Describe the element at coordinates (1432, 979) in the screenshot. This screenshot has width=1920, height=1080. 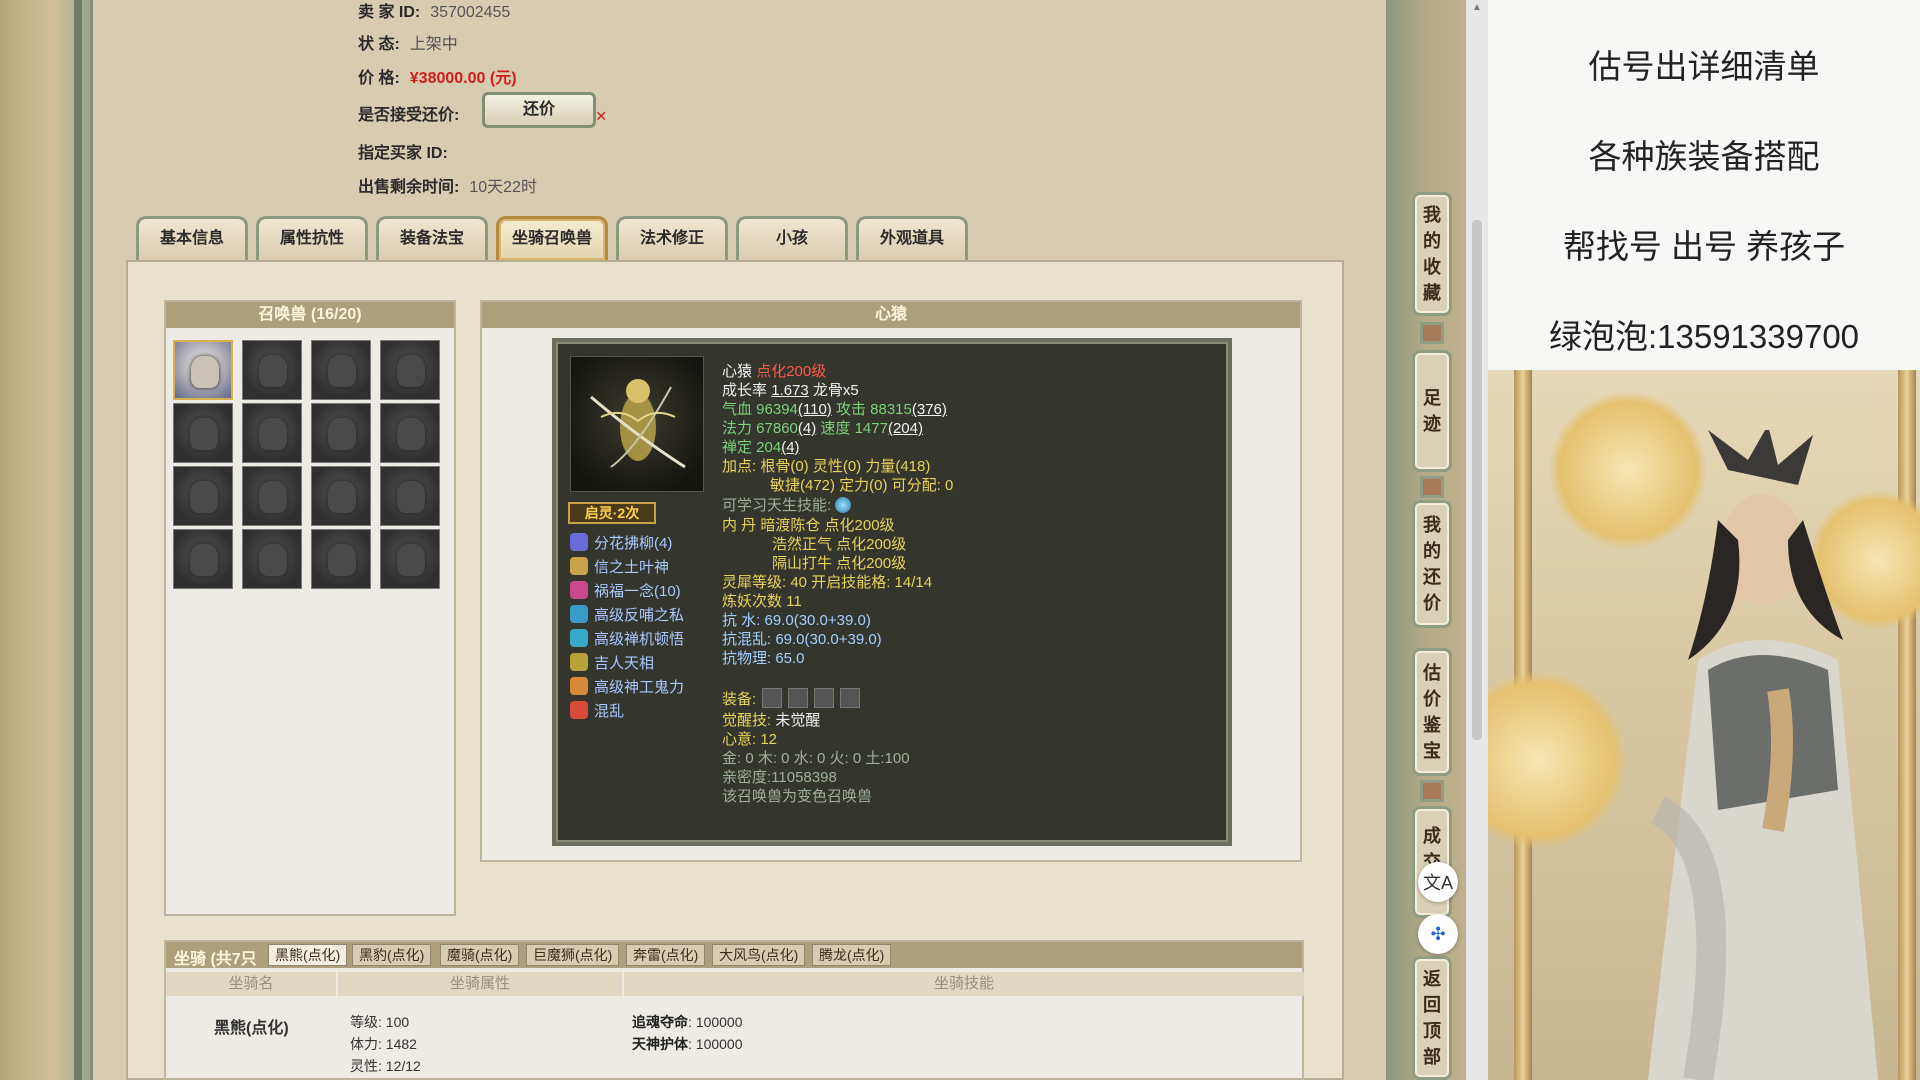
I see `sidebar-char: 返` at that location.